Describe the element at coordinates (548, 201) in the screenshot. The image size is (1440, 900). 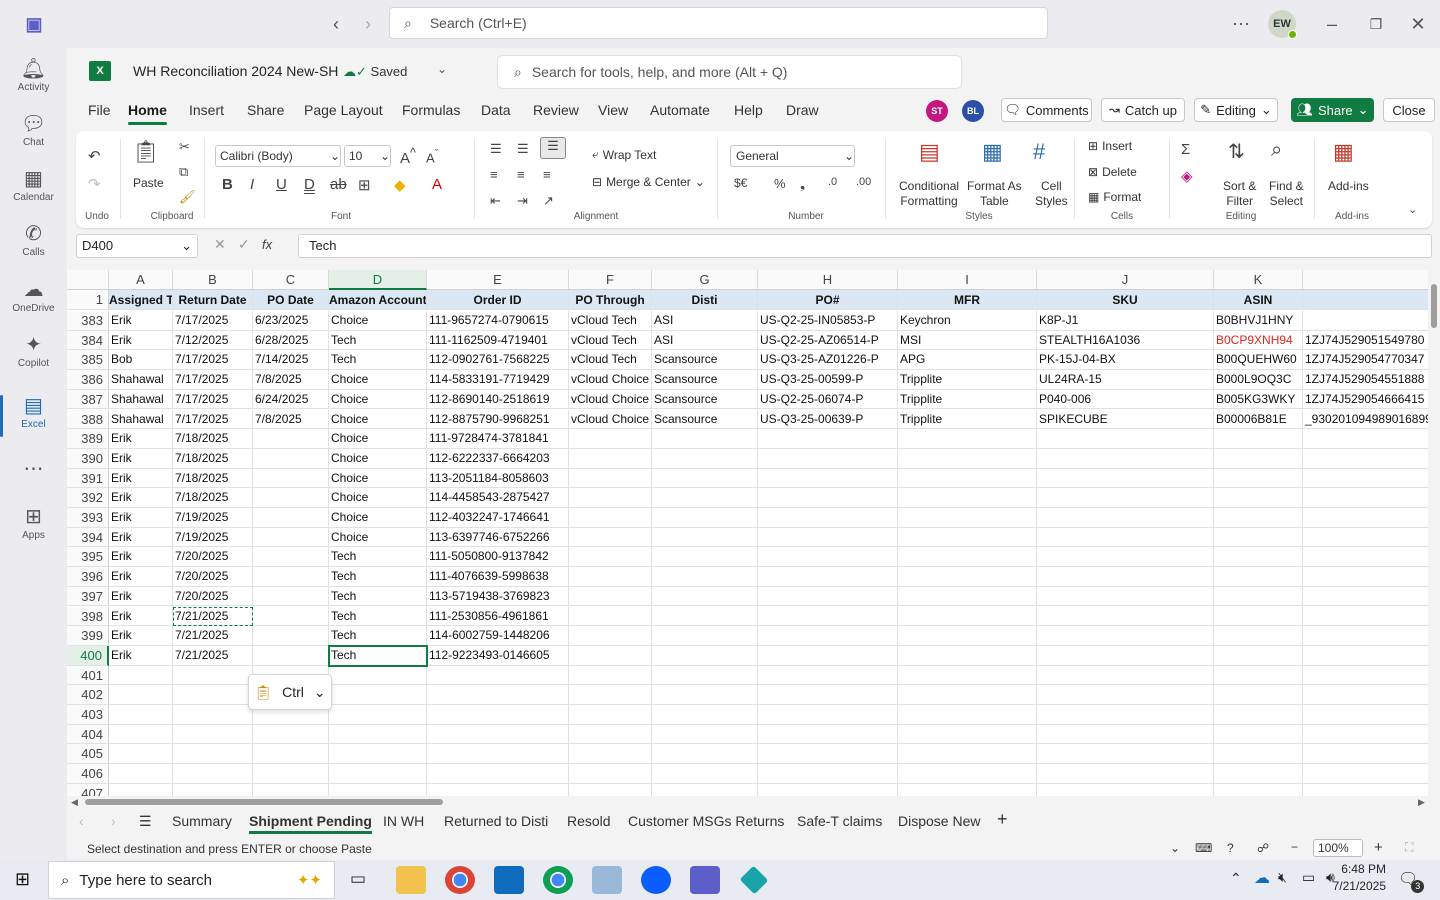
I see `orientation-icon: ↗` at that location.